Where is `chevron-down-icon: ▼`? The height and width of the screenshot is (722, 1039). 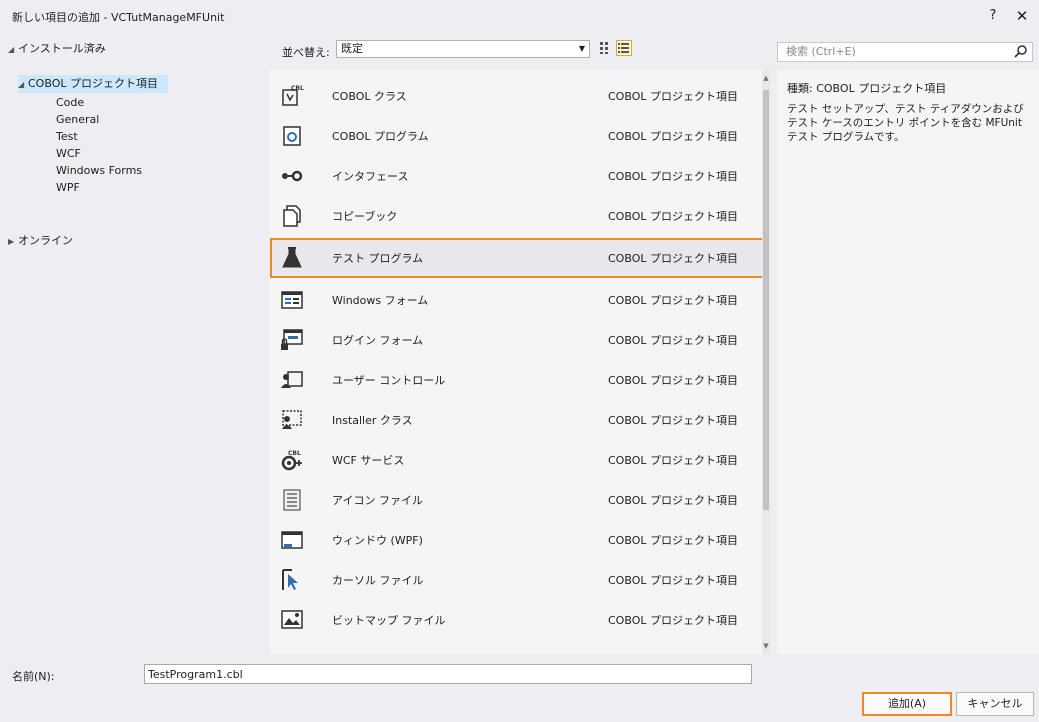 chevron-down-icon: ▼ is located at coordinates (581, 48).